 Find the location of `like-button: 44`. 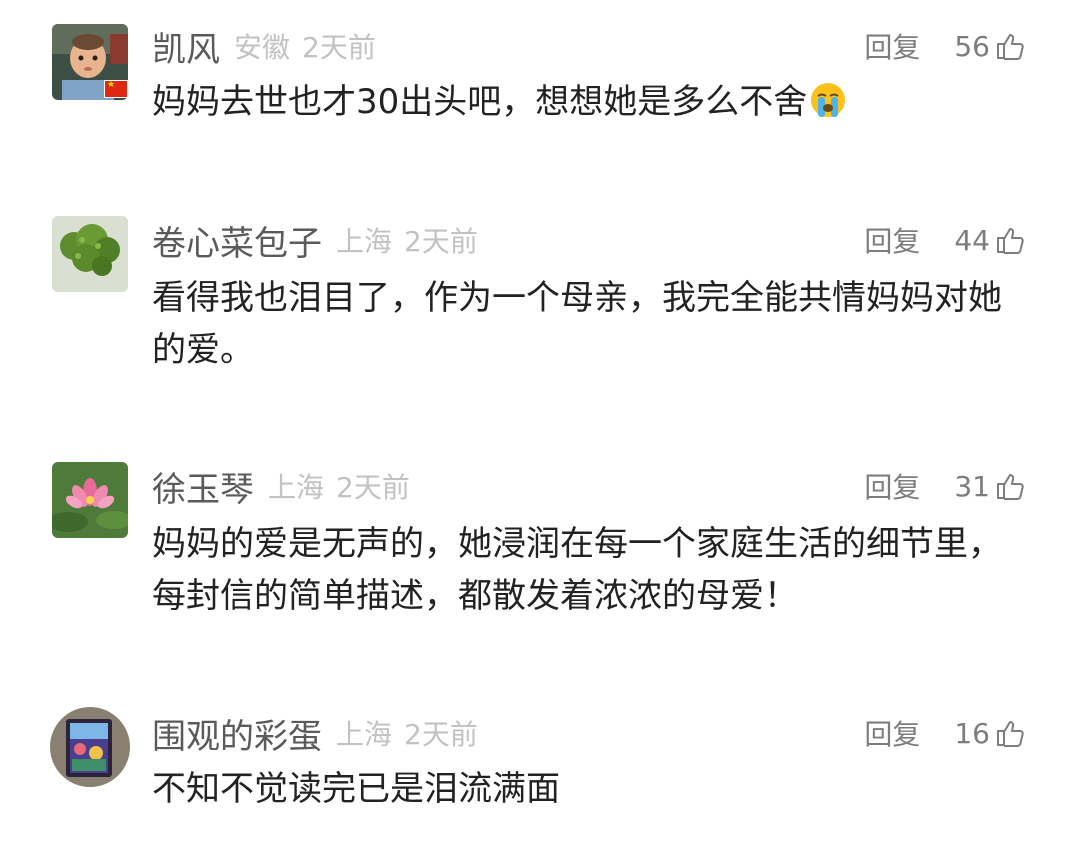

like-button: 44 is located at coordinates (990, 240).